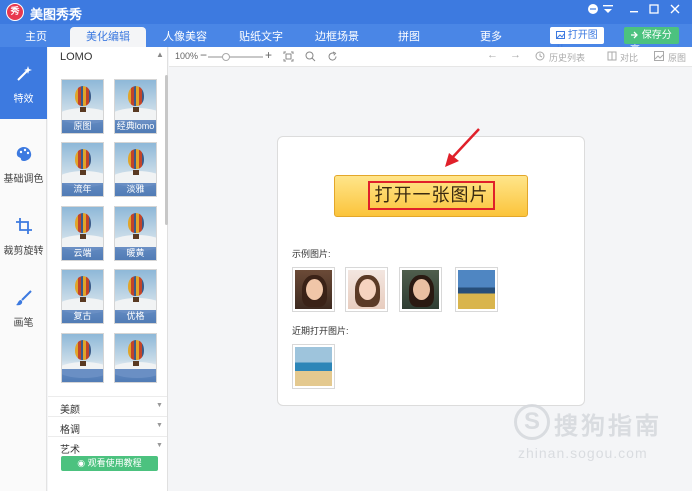 The image size is (692, 491). I want to click on open-one-image-button: 打开一张图片, so click(431, 196).